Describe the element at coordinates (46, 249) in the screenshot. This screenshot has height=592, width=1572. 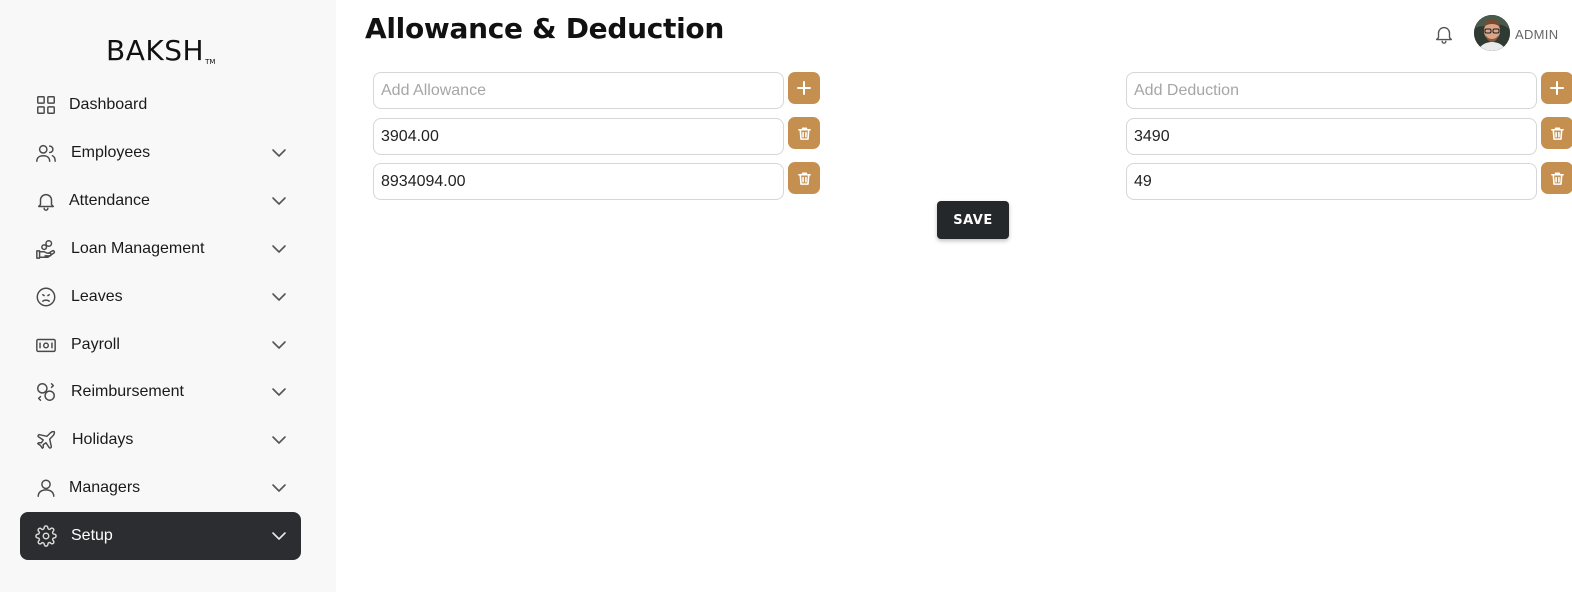
I see `hand-coins-icon` at that location.